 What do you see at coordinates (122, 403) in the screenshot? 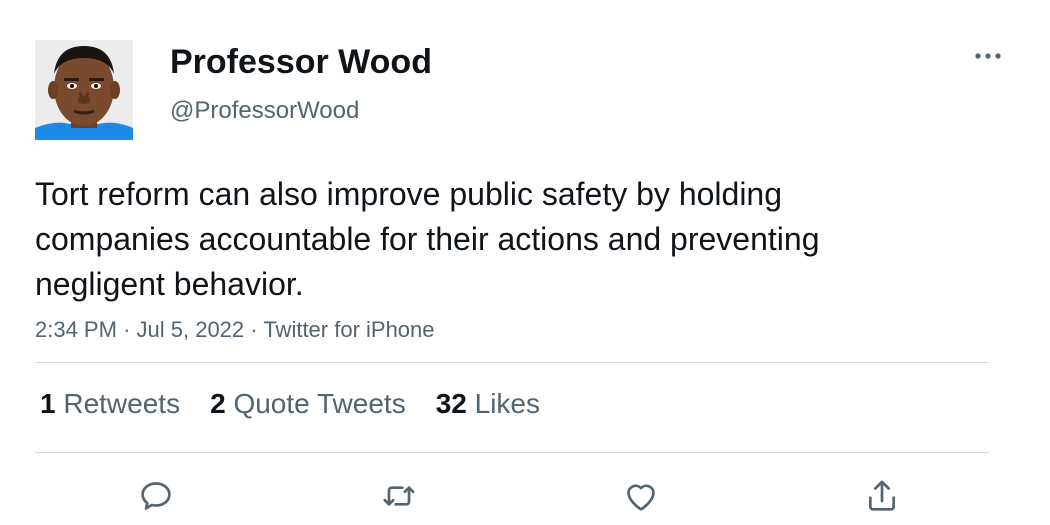
I see `retweets-label: Retweets` at bounding box center [122, 403].